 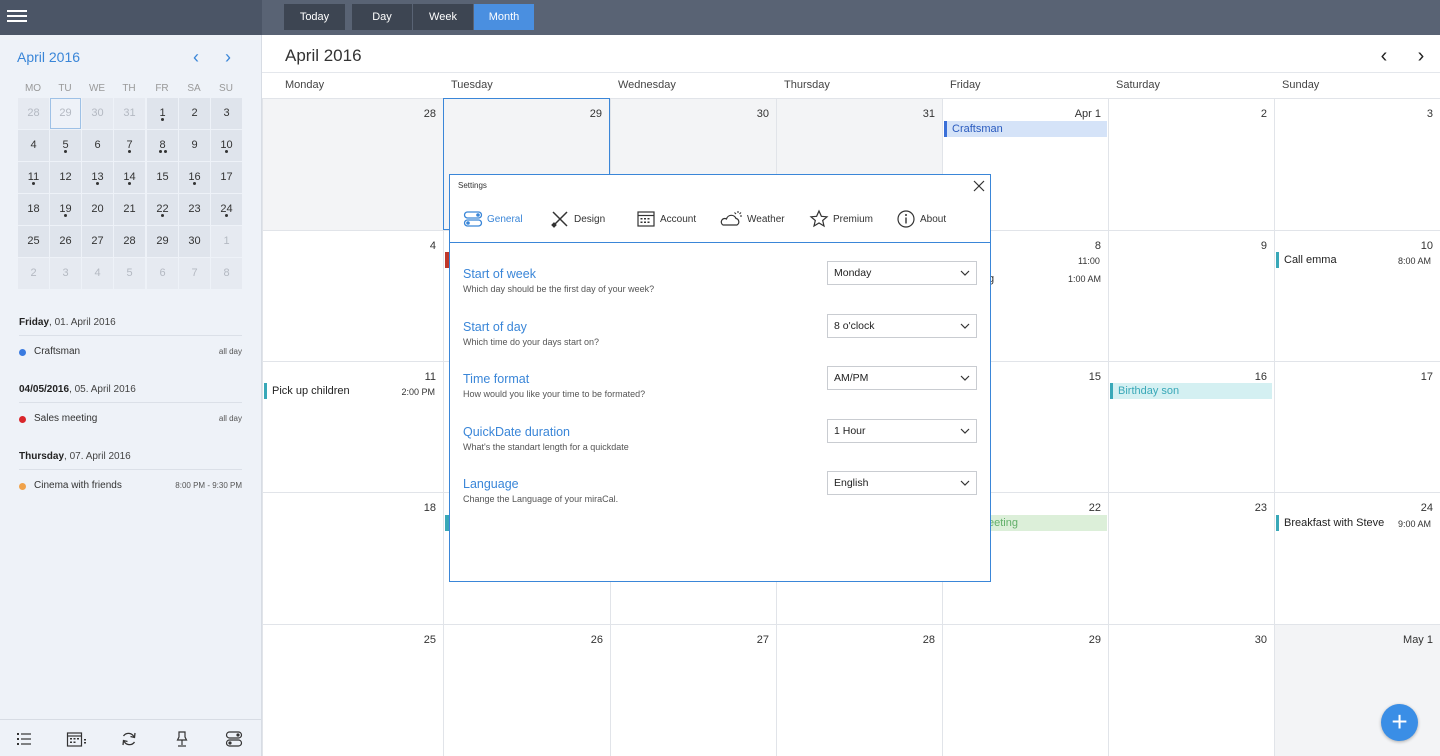 What do you see at coordinates (498, 219) in the screenshot?
I see `tab-general: General` at bounding box center [498, 219].